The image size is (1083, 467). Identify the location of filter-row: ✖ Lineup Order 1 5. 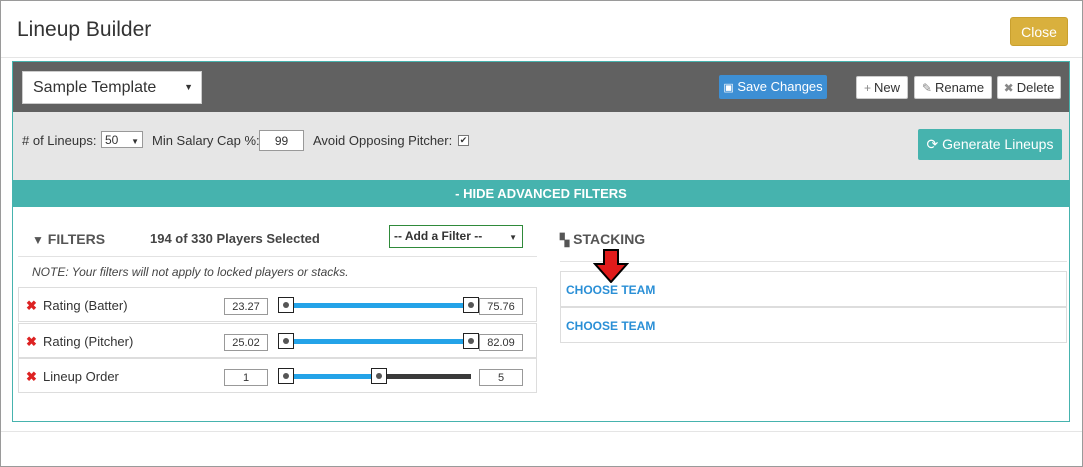
(277, 375).